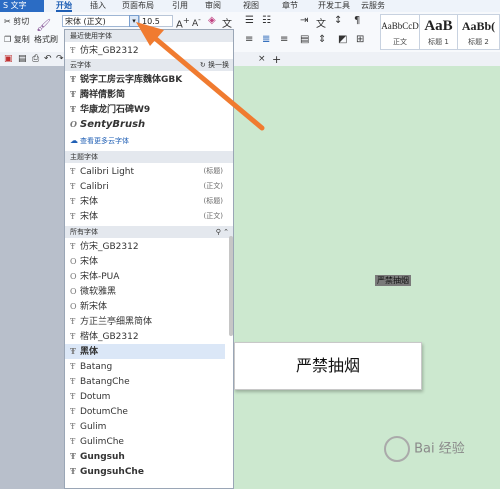 The image size is (500, 489). Describe the element at coordinates (200, 76) in the screenshot. I see `annotation-arrow-icon` at that location.